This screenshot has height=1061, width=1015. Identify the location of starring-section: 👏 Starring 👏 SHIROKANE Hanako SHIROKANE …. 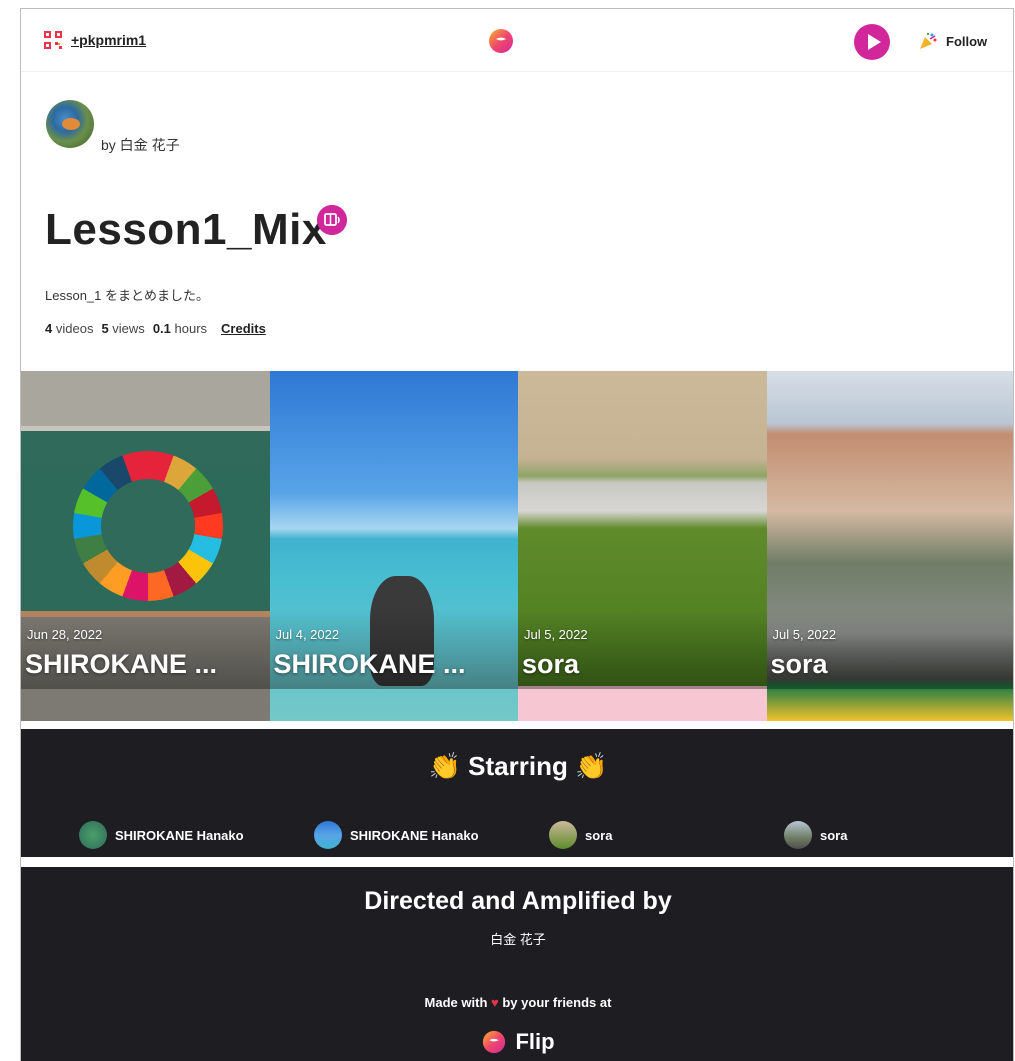
(517, 793).